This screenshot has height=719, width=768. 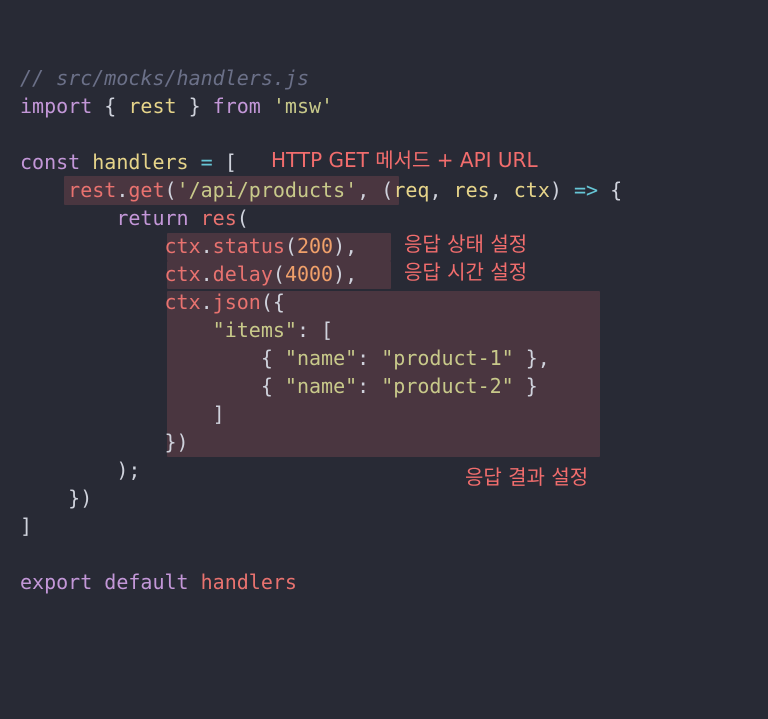 I want to click on code-line: { "name": "product-2" }, so click(x=279, y=386).